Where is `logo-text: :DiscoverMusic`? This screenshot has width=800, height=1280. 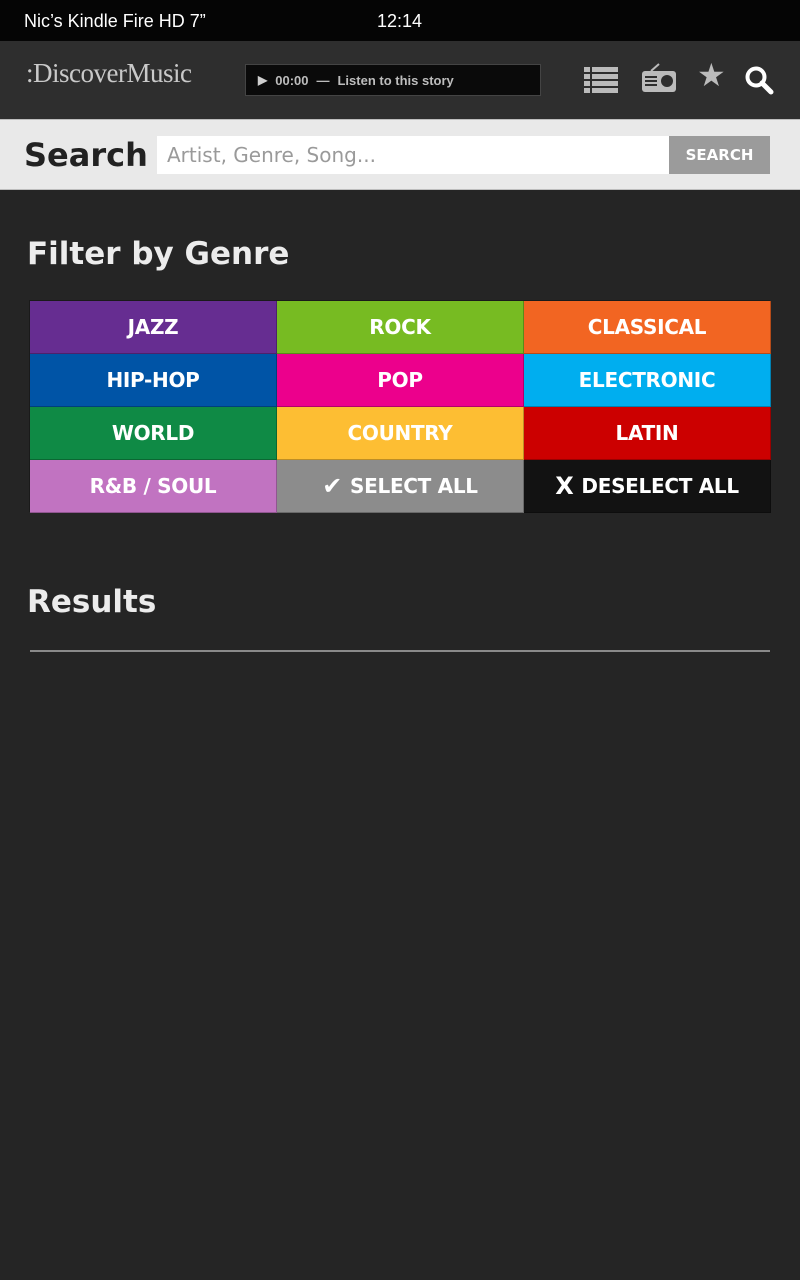 logo-text: :DiscoverMusic is located at coordinates (109, 73).